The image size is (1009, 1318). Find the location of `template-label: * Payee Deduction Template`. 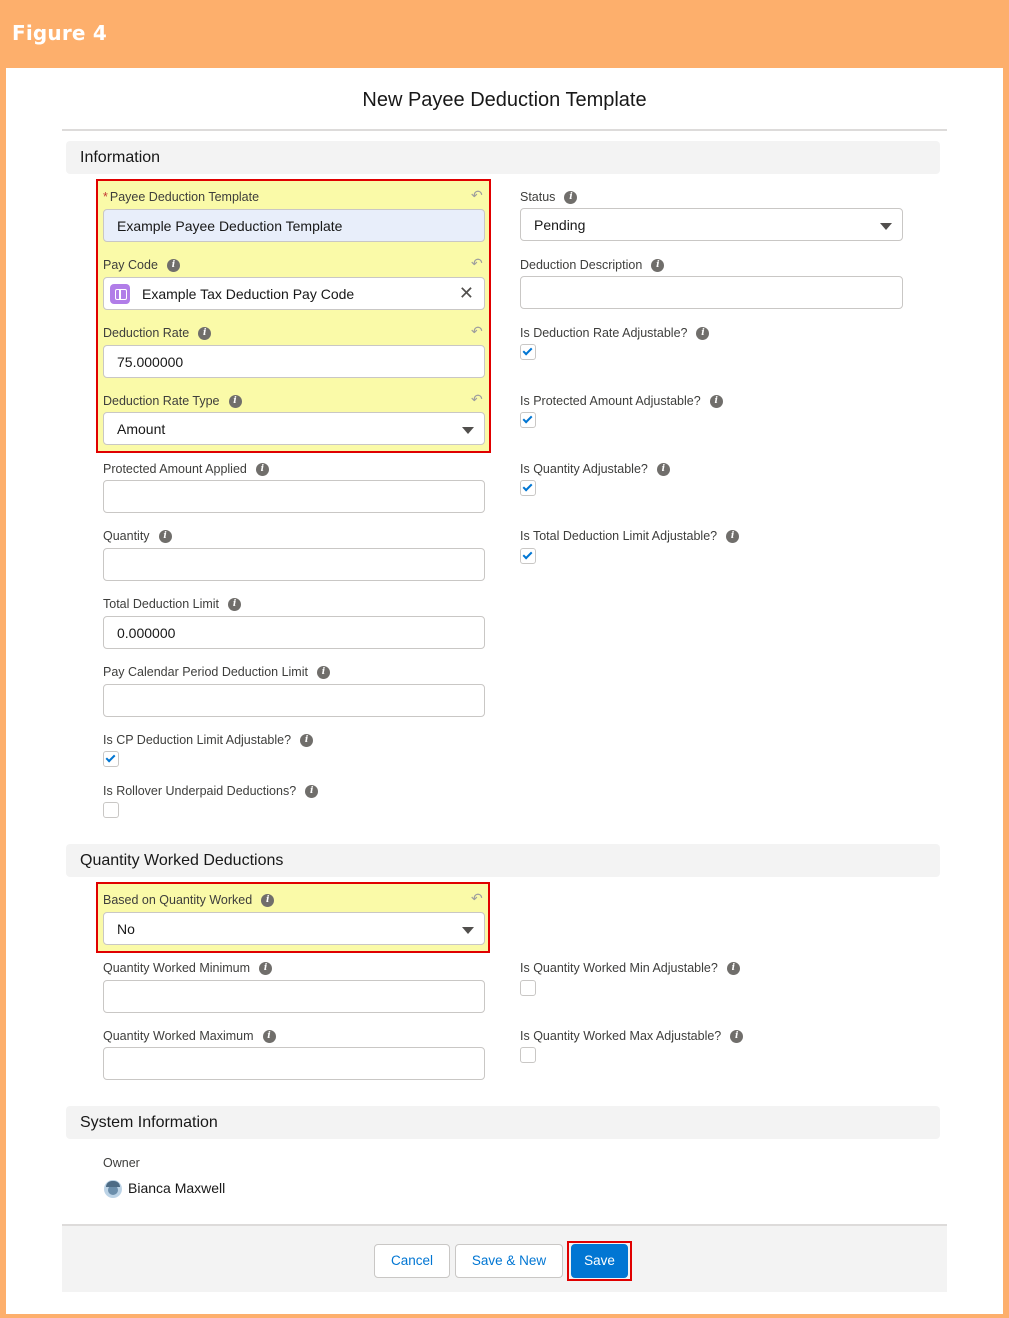

template-label: * Payee Deduction Template is located at coordinates (181, 197).